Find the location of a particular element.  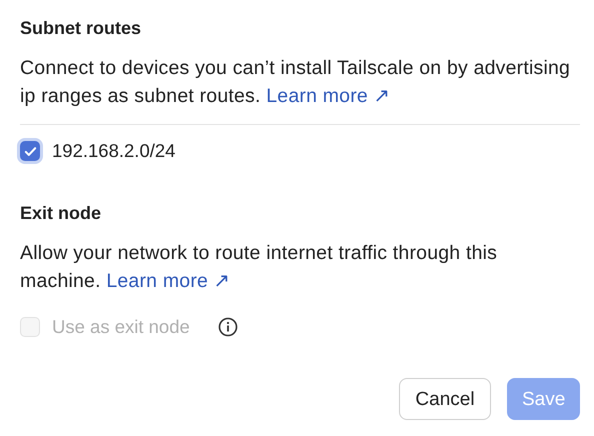

section-title: Exit node is located at coordinates (61, 213).